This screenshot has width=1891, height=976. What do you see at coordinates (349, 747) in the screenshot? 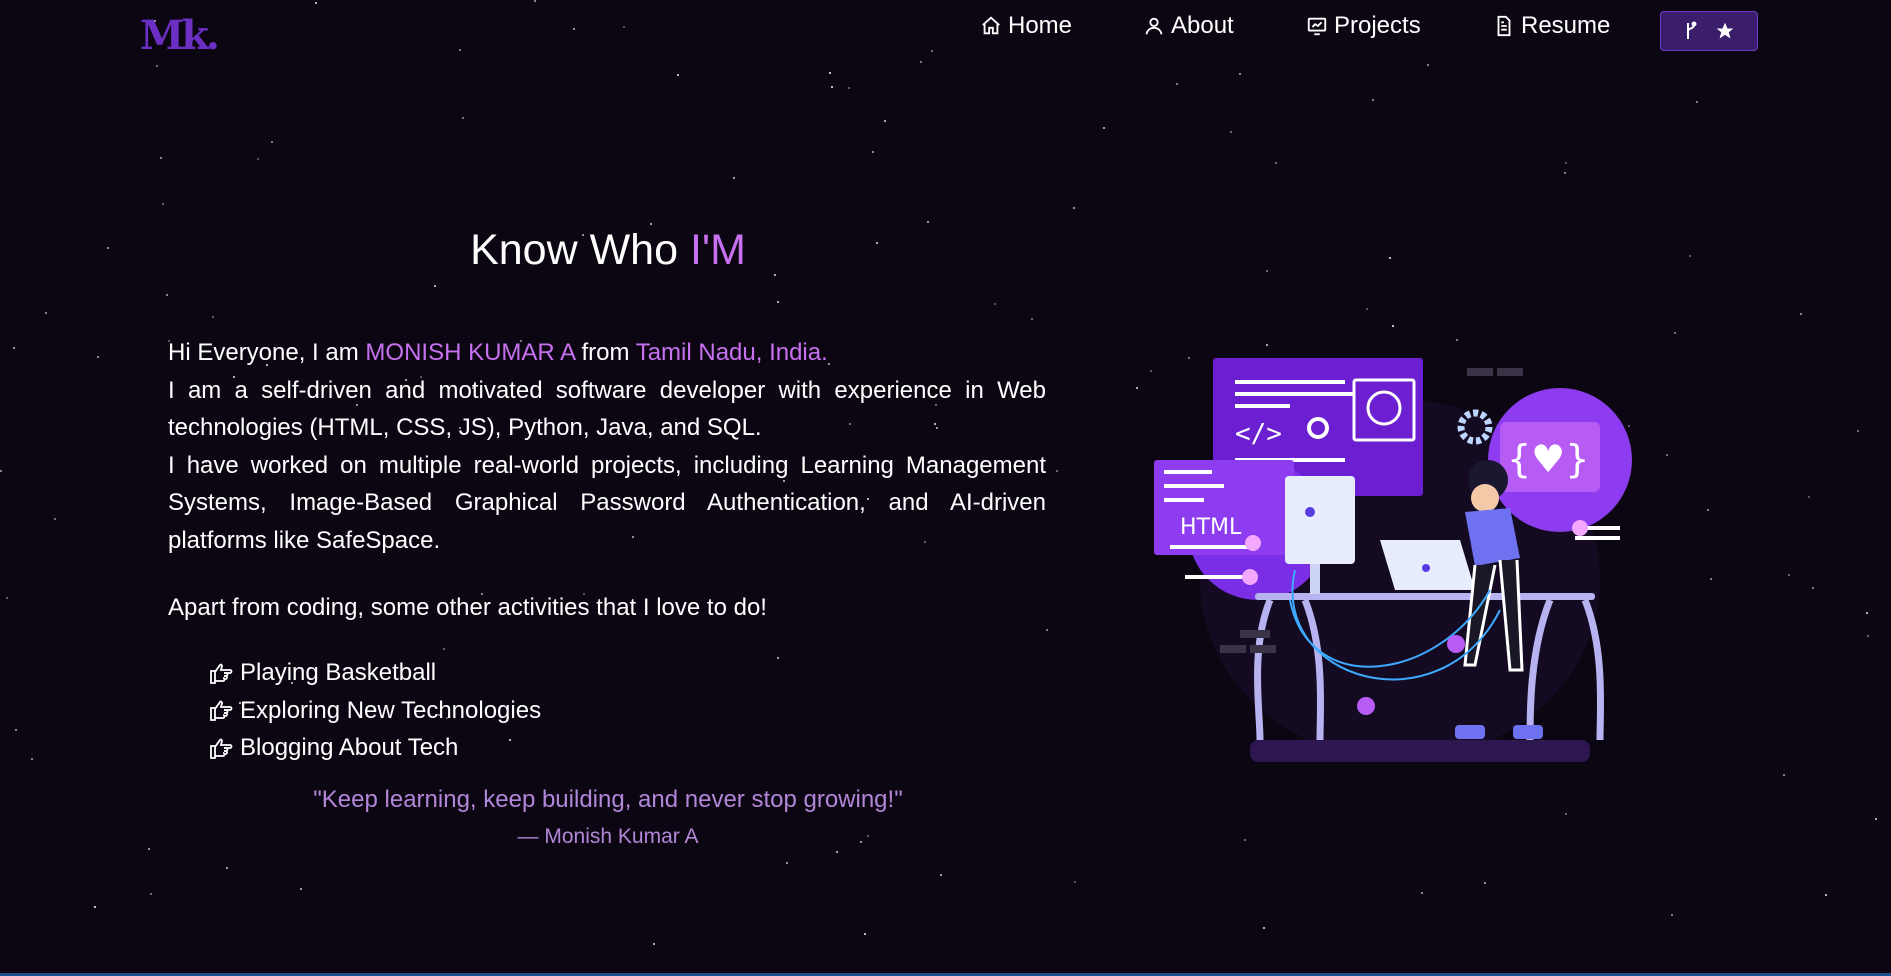
I see `activity-label: Blogging About Tech` at bounding box center [349, 747].